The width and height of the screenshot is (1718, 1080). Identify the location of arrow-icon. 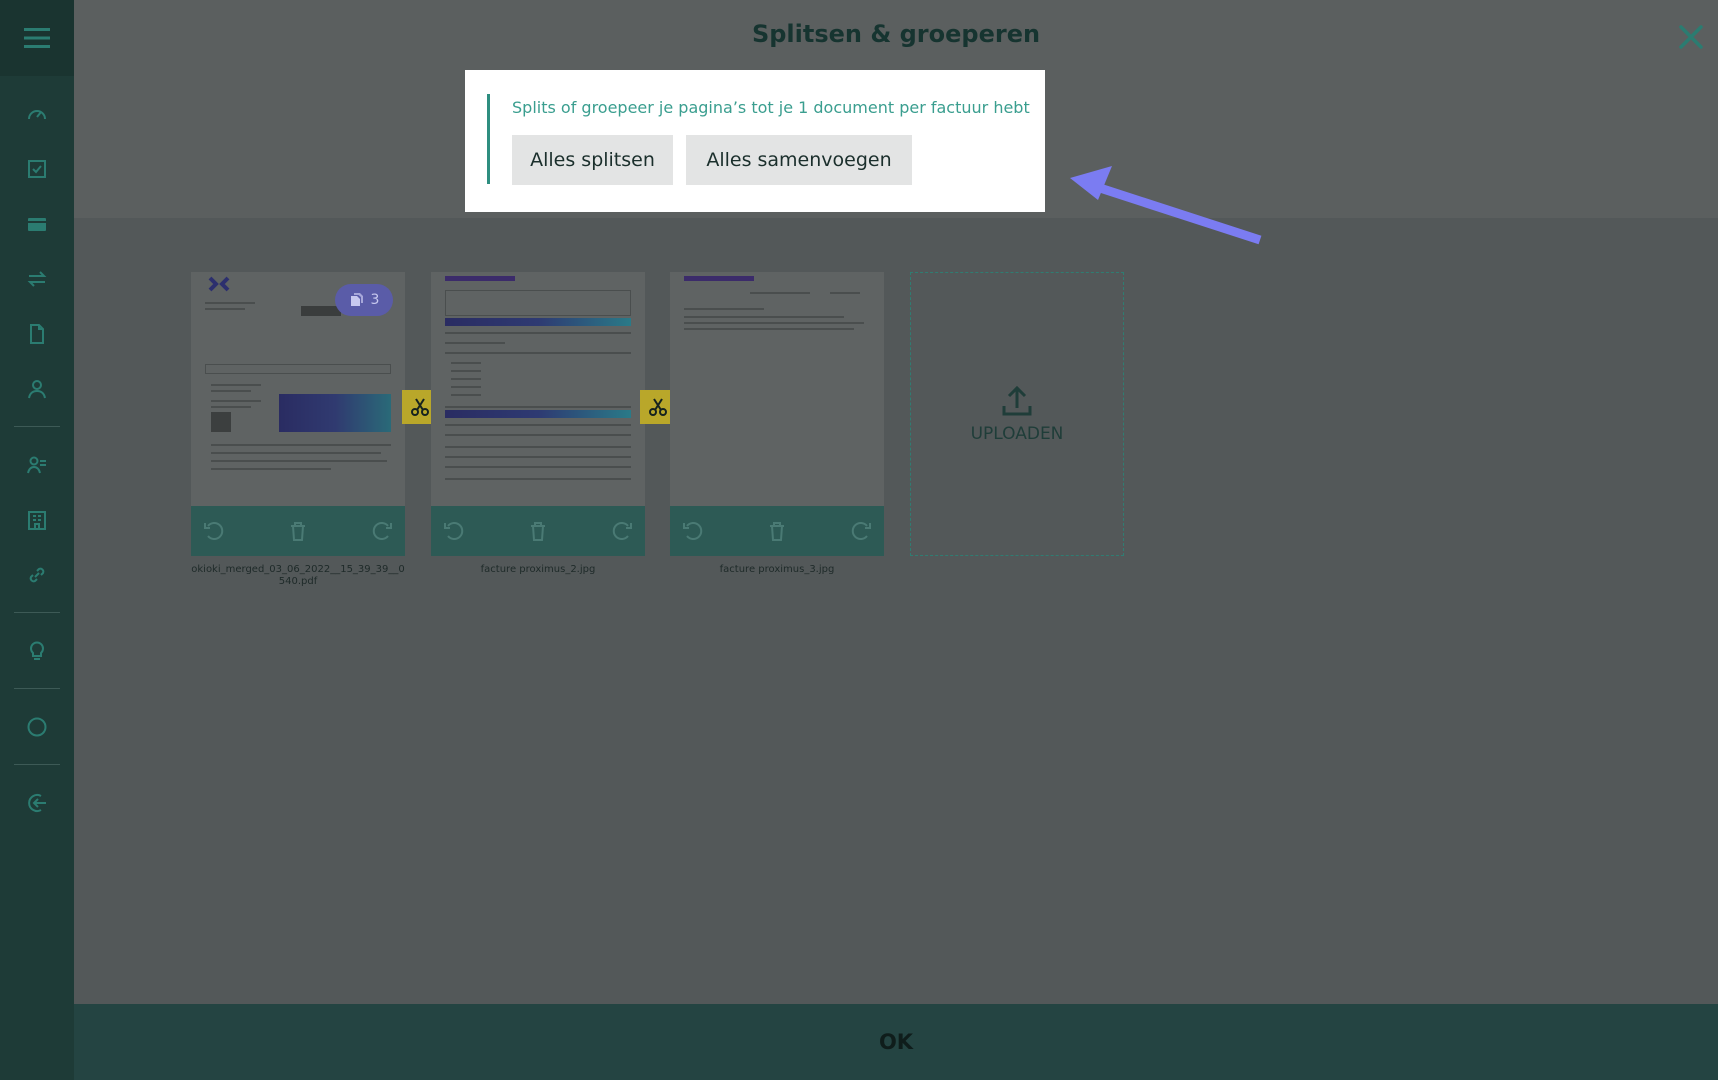
(1166, 205).